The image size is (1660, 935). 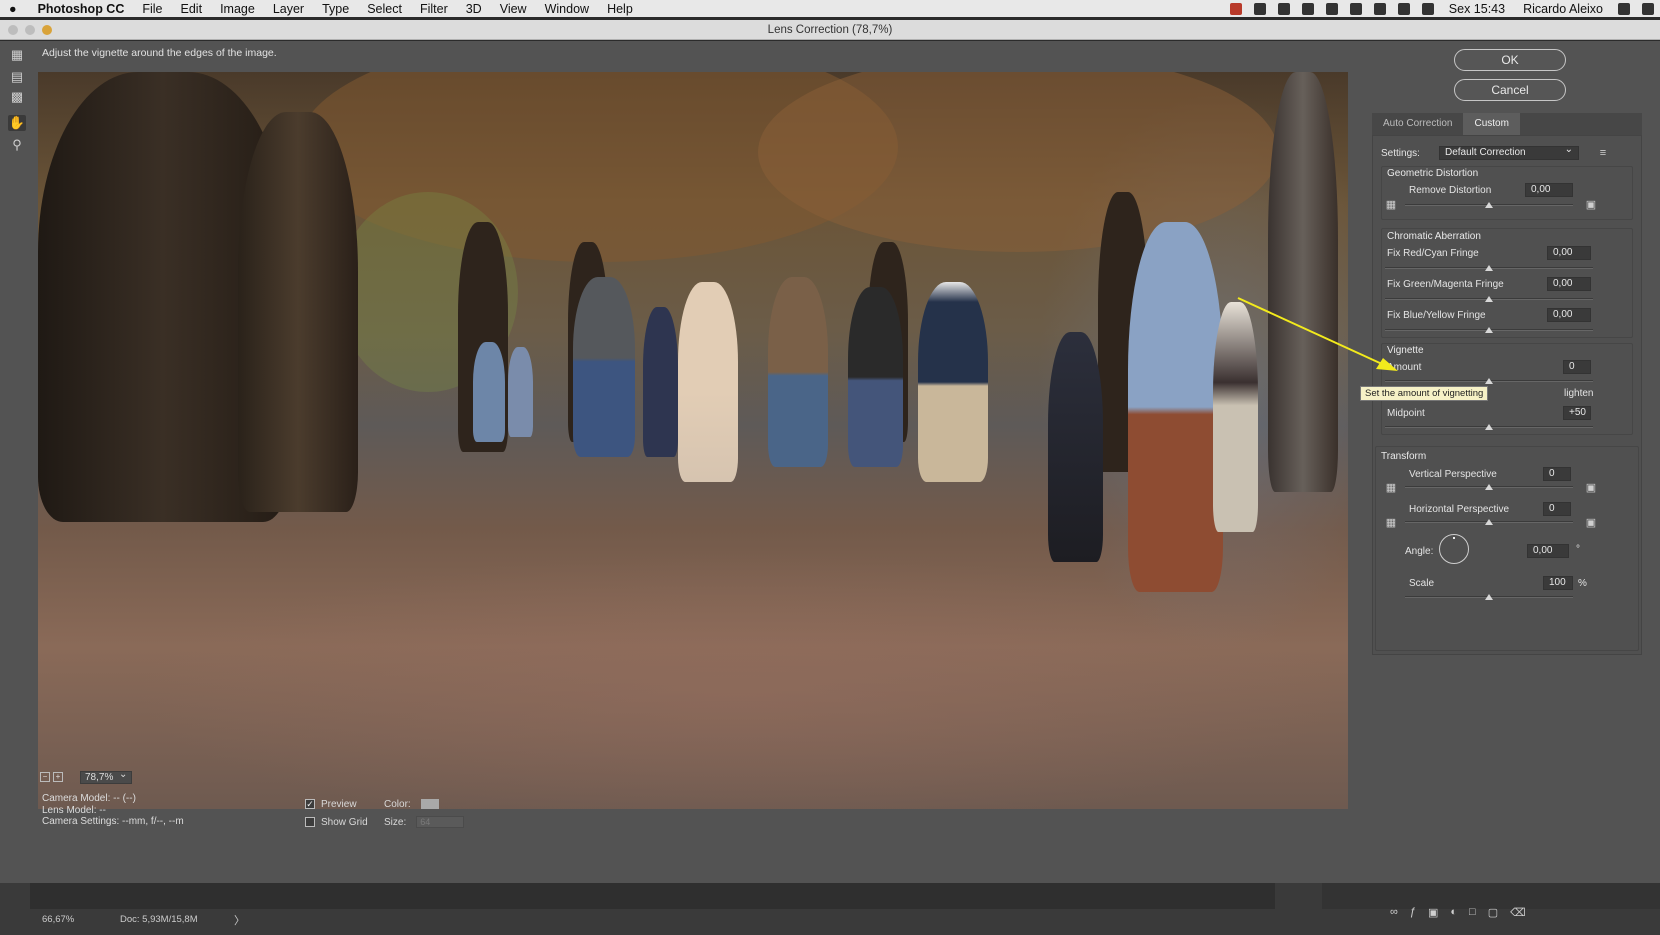 What do you see at coordinates (1489, 268) in the screenshot?
I see `fix-red-cyan-thumb` at bounding box center [1489, 268].